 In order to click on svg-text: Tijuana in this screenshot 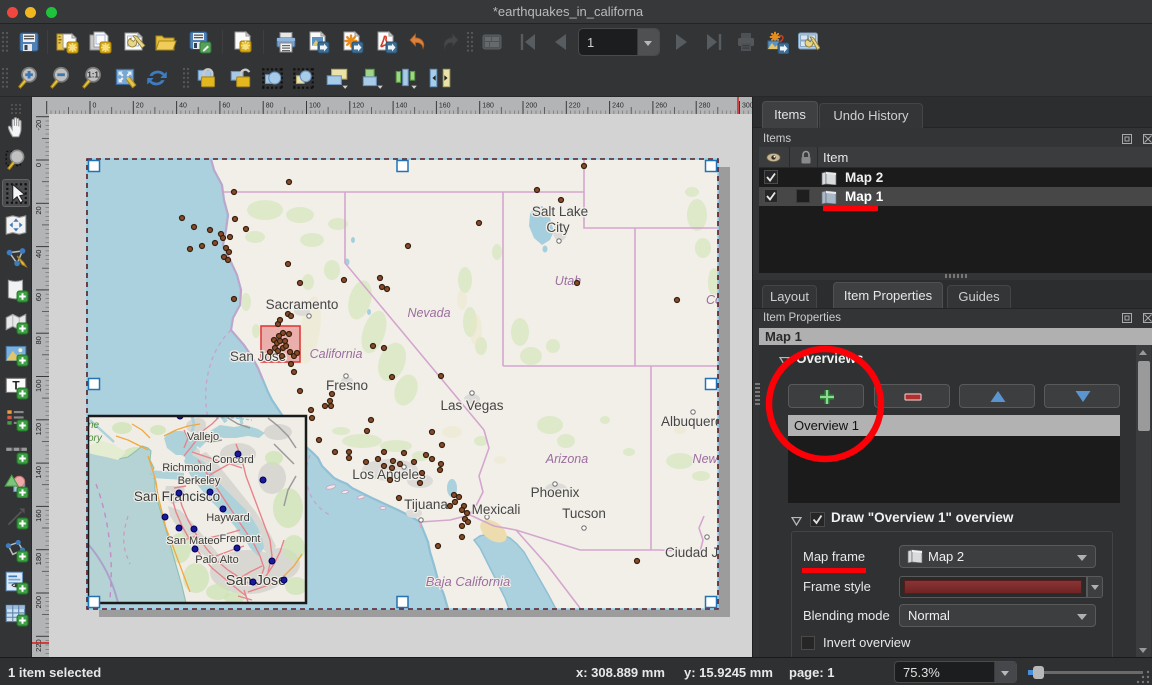, I will do `click(426, 504)`.